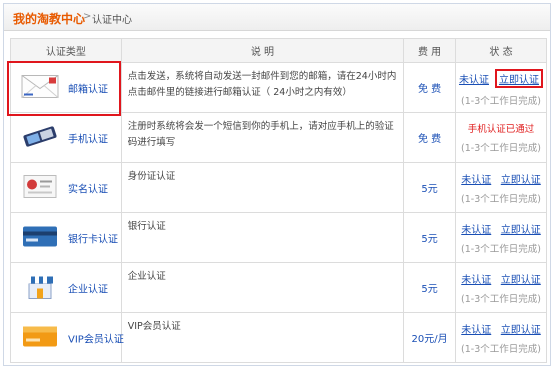 This screenshot has width=554, height=369. What do you see at coordinates (49, 18) in the screenshot?
I see `breadcrumb-home-link: 我的淘教中心` at bounding box center [49, 18].